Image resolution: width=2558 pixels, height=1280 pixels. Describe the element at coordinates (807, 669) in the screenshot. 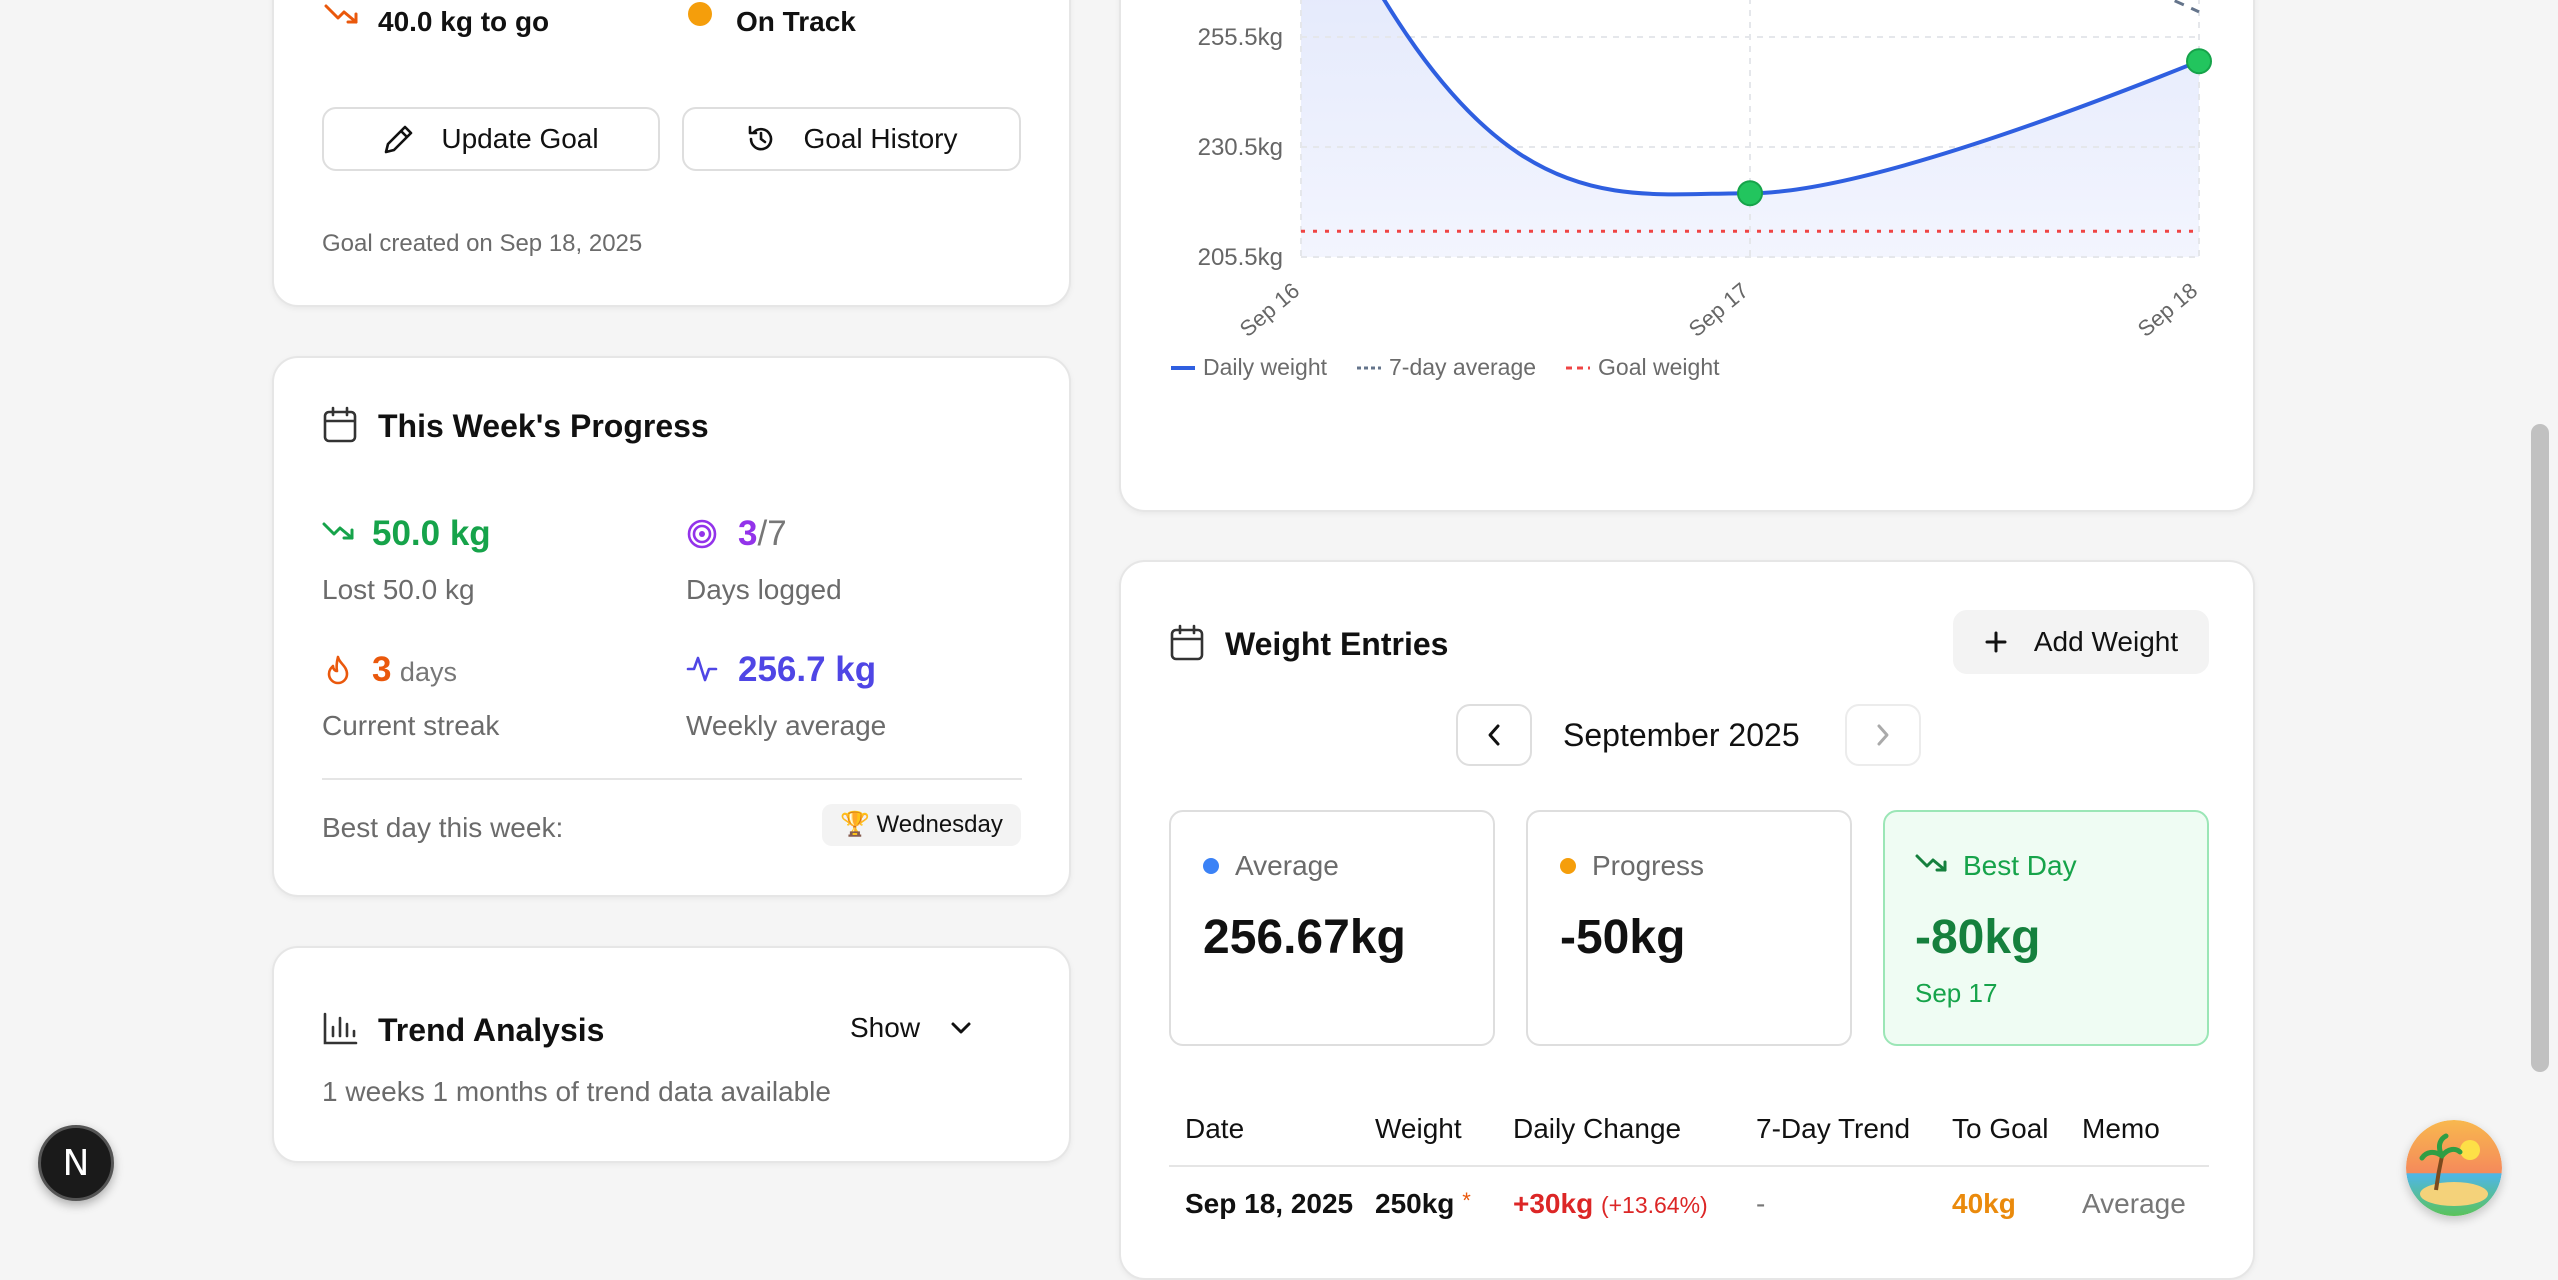

I see `weekly-average-value: 256.7 kg` at that location.